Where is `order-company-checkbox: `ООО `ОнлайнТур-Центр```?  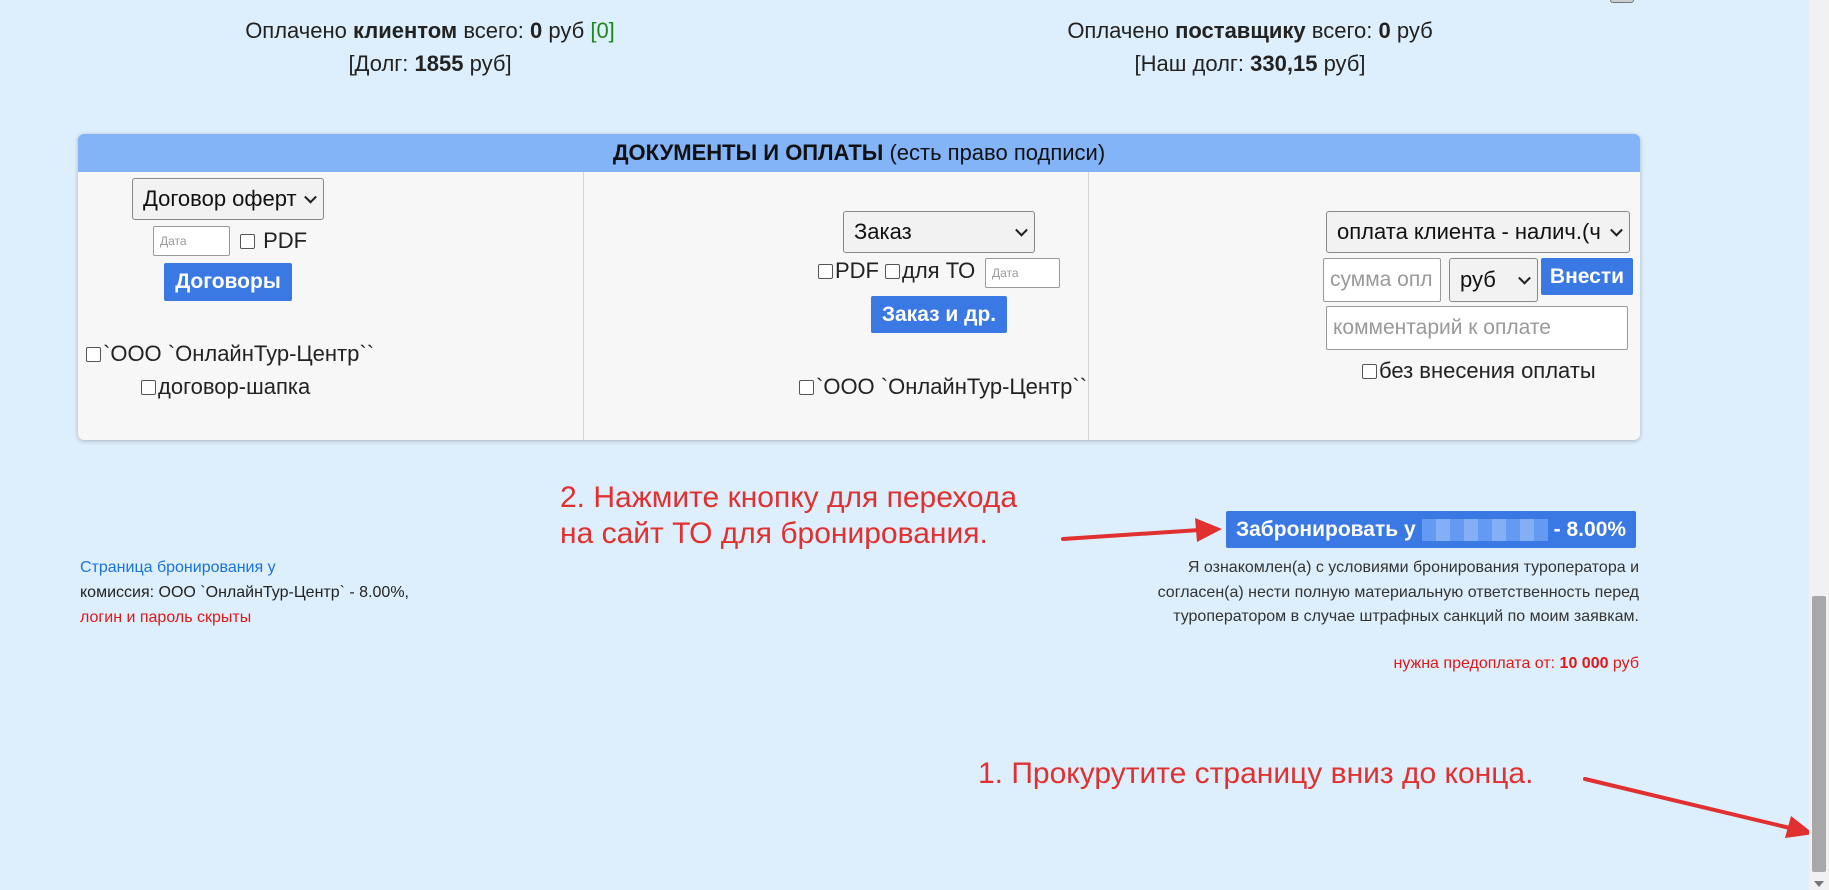
order-company-checkbox: `ООО `ОнлайнТур-Центр`` is located at coordinates (943, 387).